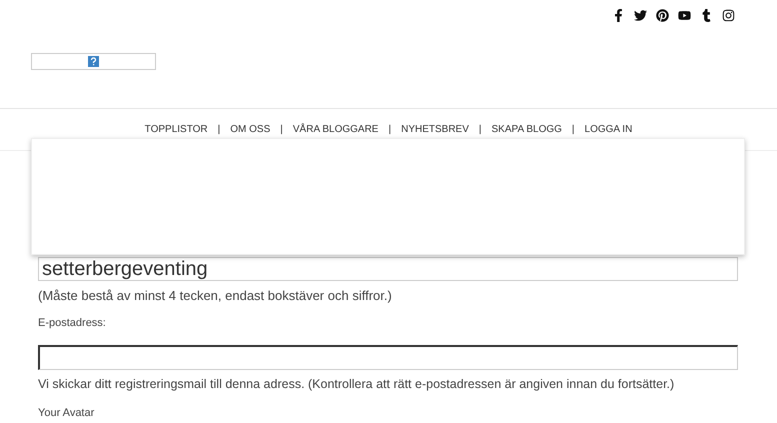  Describe the element at coordinates (684, 15) in the screenshot. I see `tube-icon` at that location.